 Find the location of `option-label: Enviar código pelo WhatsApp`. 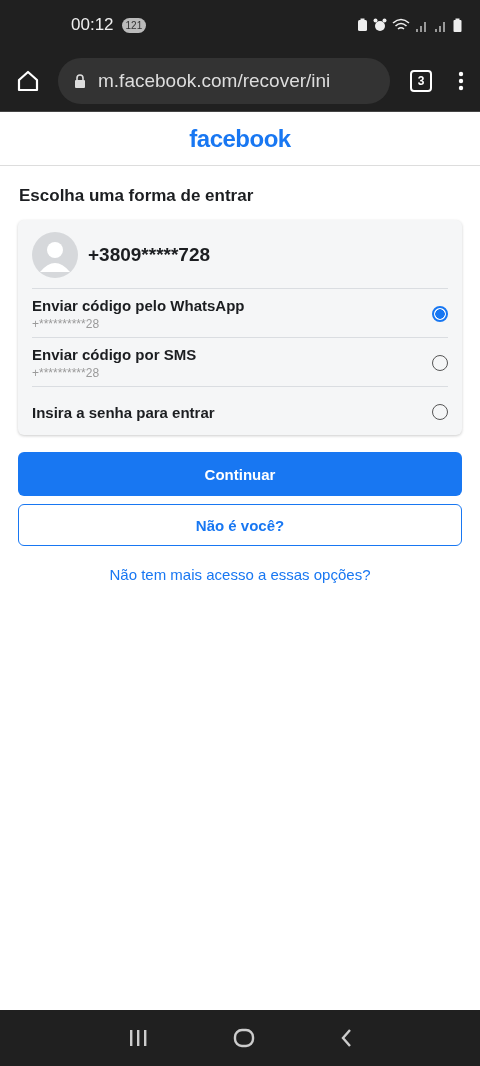

option-label: Enviar código pelo WhatsApp is located at coordinates (139, 305).